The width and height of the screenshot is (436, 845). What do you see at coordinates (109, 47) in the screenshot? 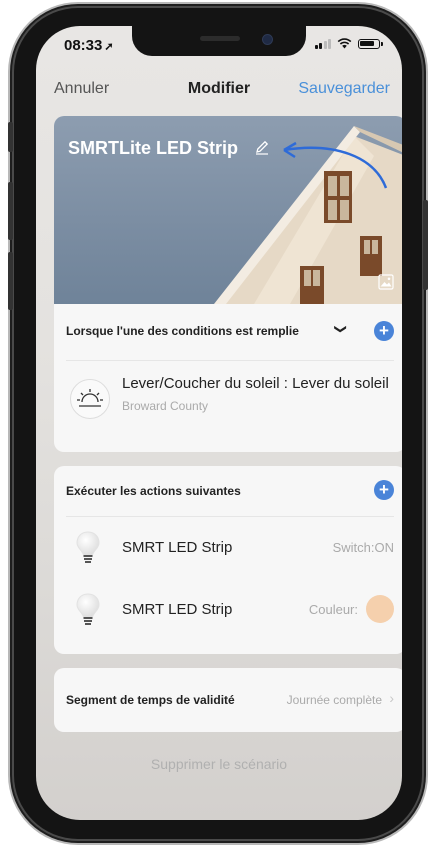
I see `location-arrow-icon: ➚` at bounding box center [109, 47].